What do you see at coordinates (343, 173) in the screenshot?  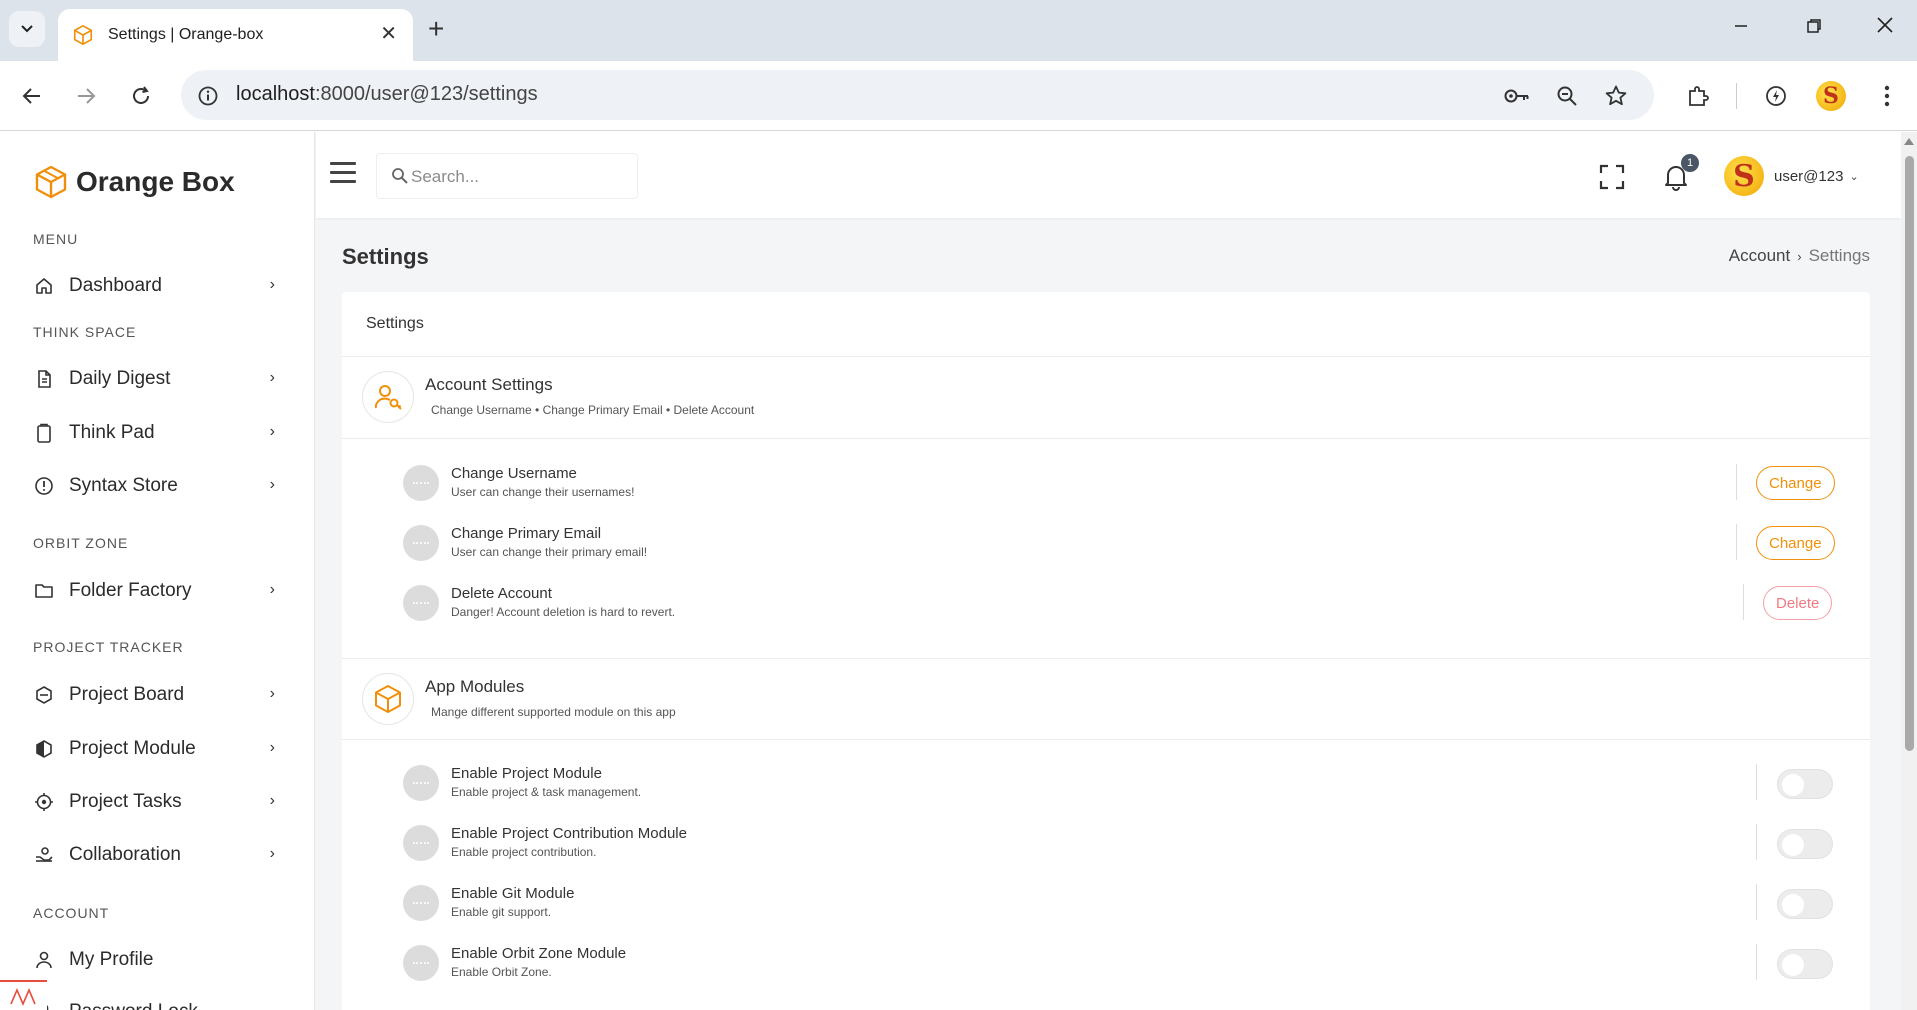 I see `hamburger-menu-icon` at bounding box center [343, 173].